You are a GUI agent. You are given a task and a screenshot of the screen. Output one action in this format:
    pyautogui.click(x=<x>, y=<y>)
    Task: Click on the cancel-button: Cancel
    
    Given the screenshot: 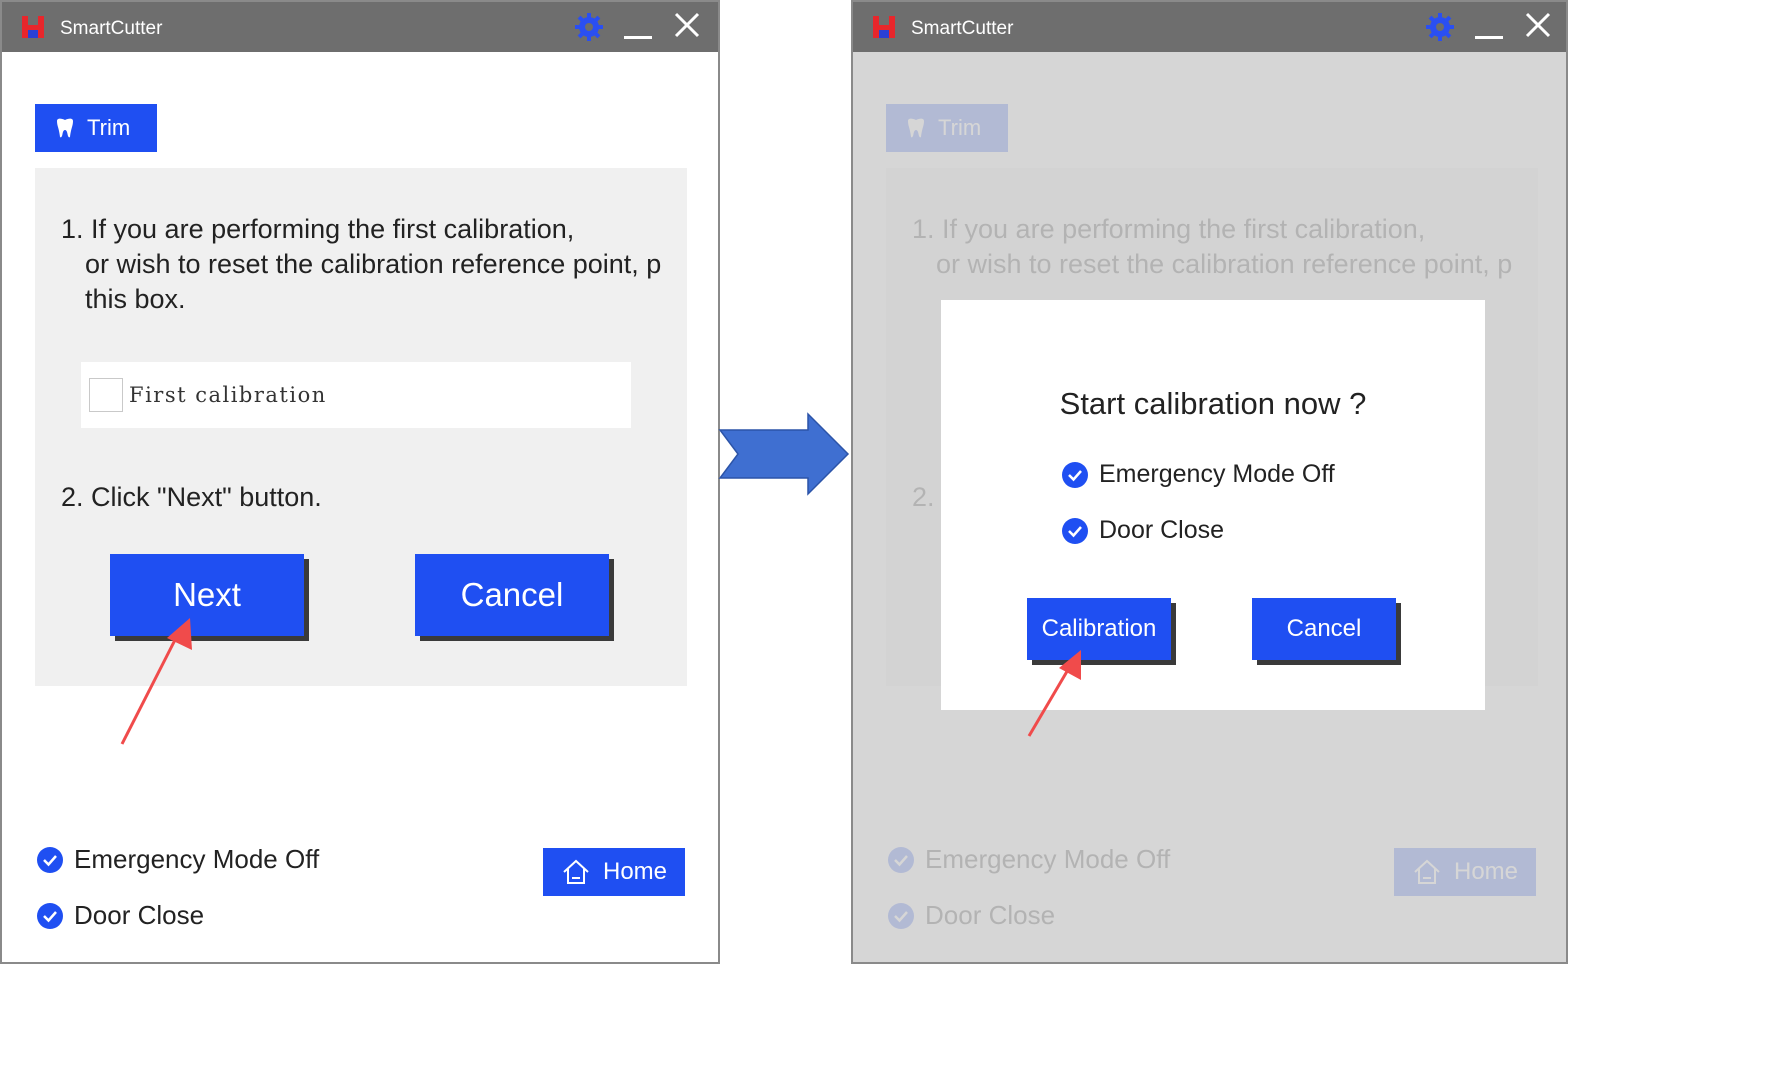 What is the action you would take?
    pyautogui.click(x=512, y=595)
    